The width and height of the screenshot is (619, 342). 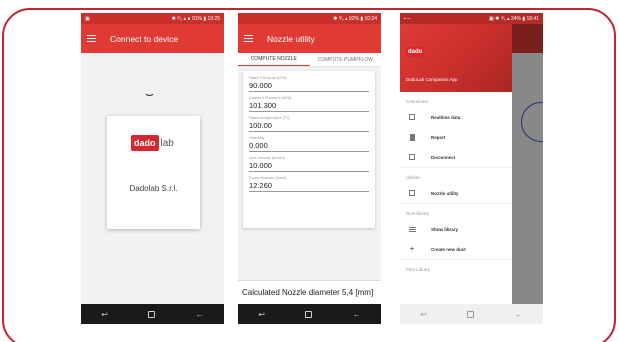 What do you see at coordinates (153, 172) in the screenshot?
I see `device-card: dado lab Dadolab S.r.l.` at bounding box center [153, 172].